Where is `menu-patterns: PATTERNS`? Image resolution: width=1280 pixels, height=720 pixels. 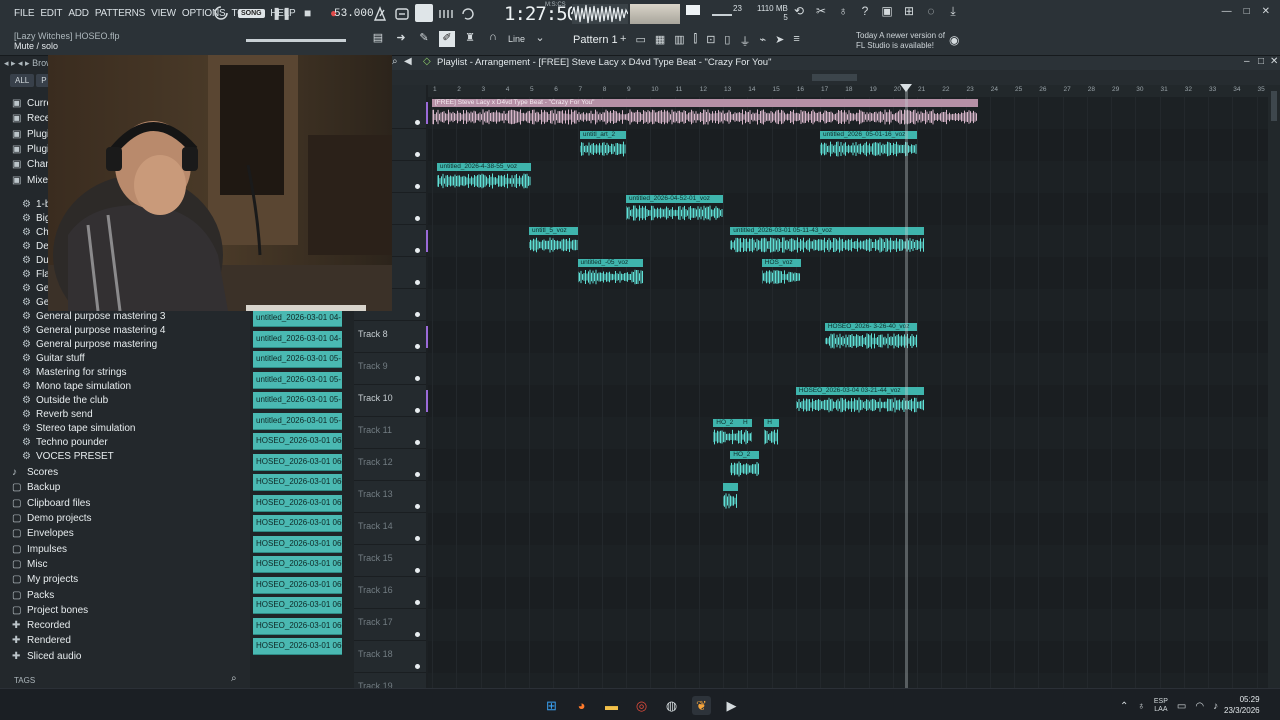 menu-patterns: PATTERNS is located at coordinates (120, 13).